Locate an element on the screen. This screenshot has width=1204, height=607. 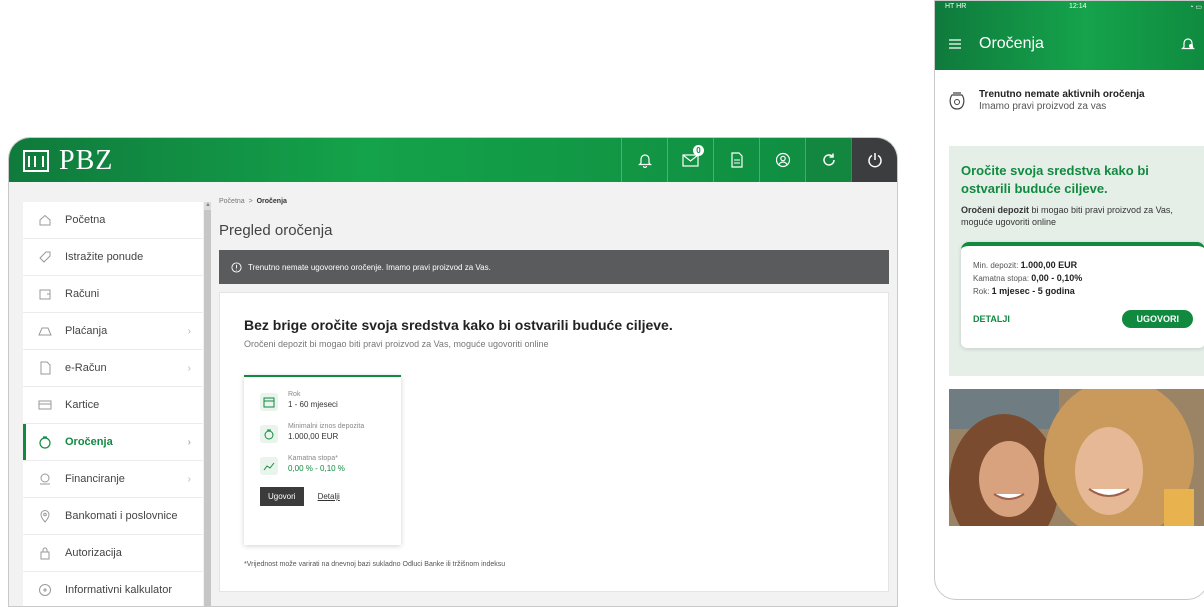
sidebar-item-label: Početna is located at coordinates (85, 220).